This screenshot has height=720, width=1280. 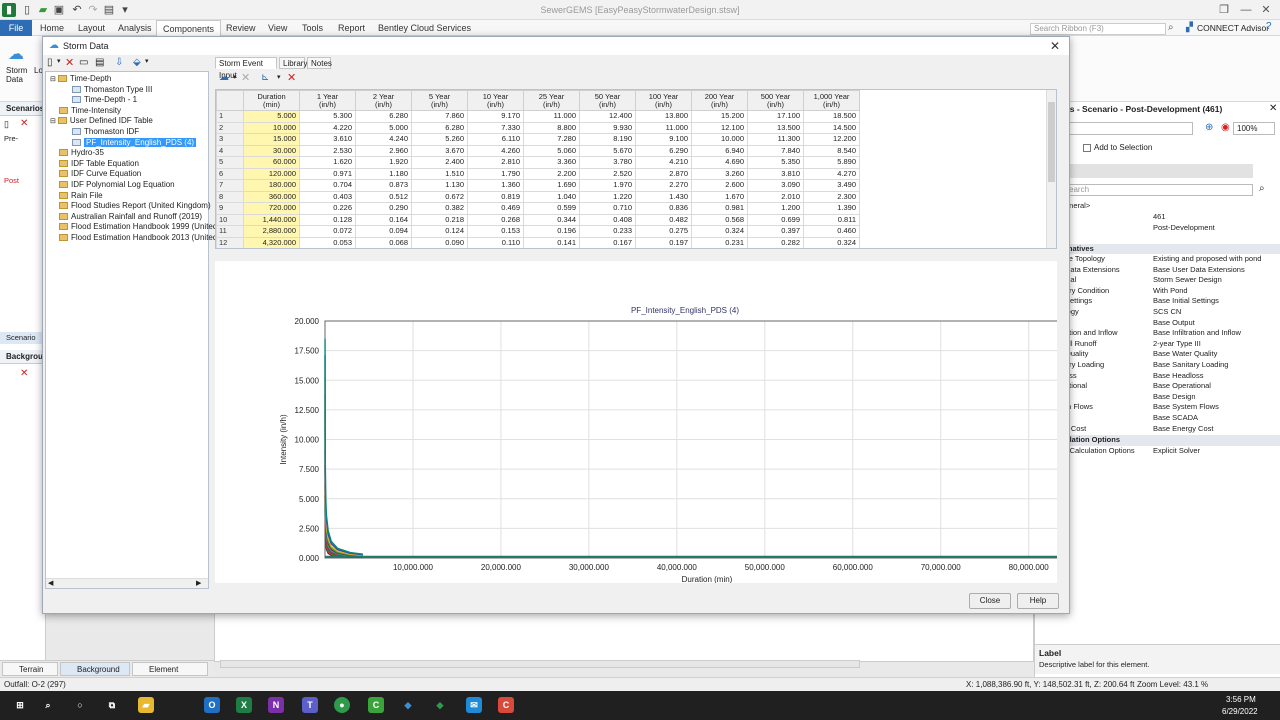 What do you see at coordinates (607, 231) in the screenshot?
I see `intensity-cell: 0.233` at bounding box center [607, 231].